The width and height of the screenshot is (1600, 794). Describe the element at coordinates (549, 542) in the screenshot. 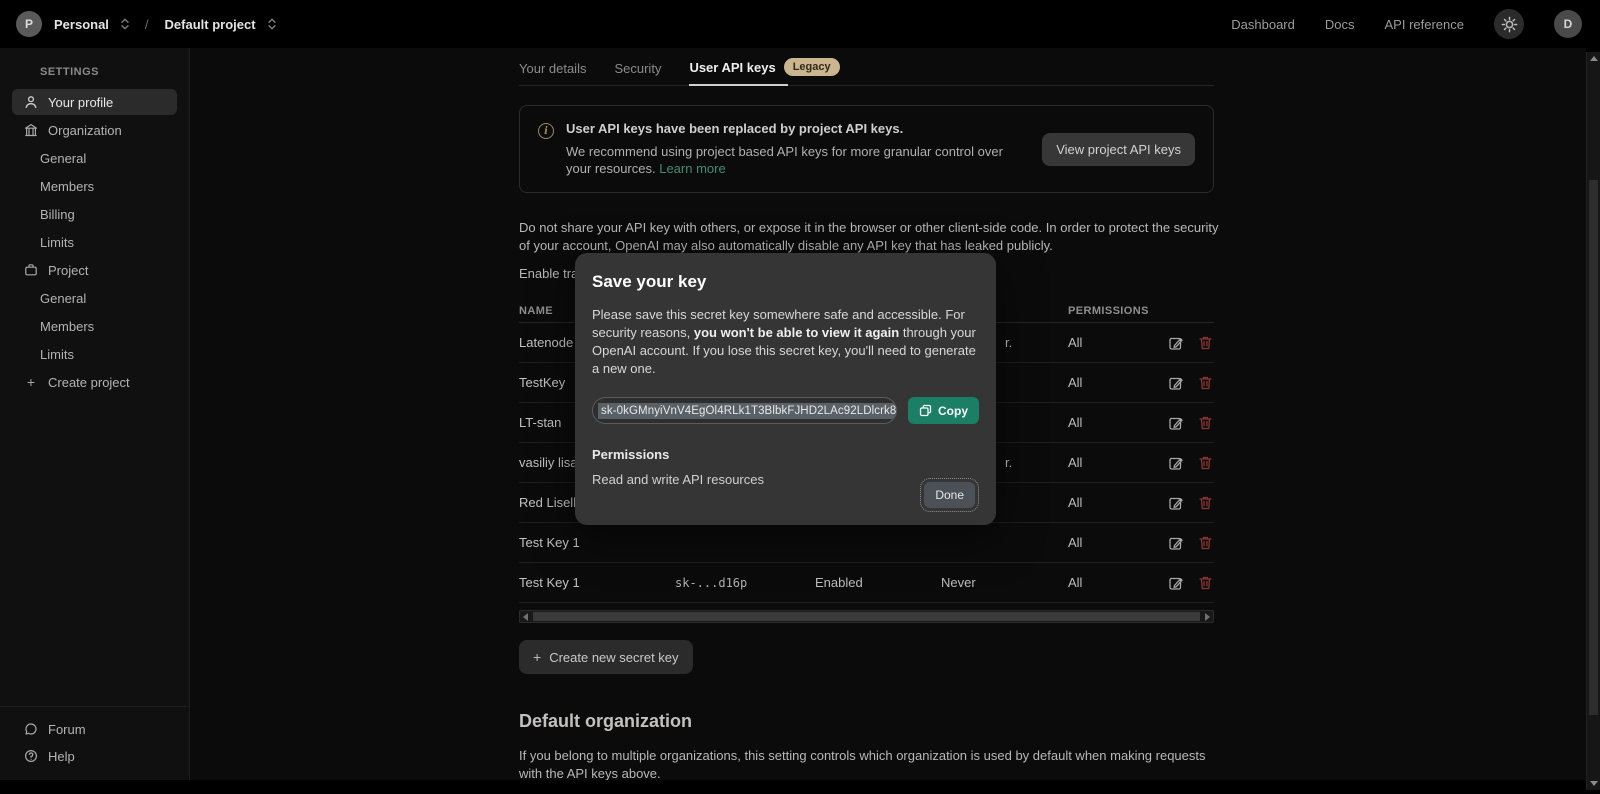

I see `key-name: Test Key 1` at that location.